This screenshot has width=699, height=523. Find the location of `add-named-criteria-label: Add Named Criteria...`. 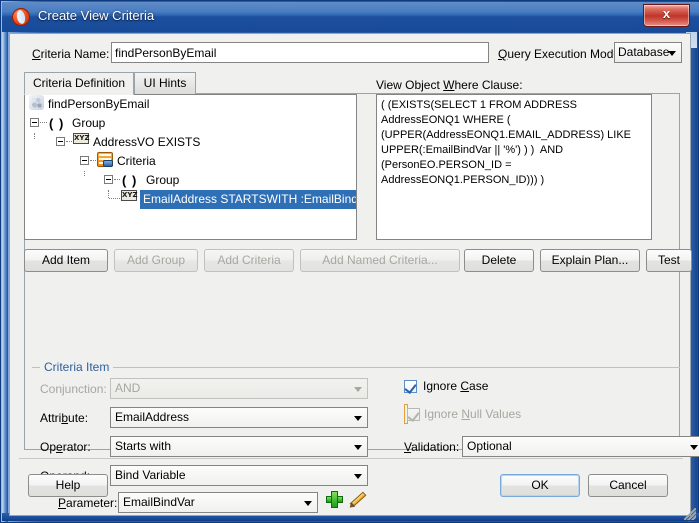

add-named-criteria-label: Add Named Criteria... is located at coordinates (380, 260).